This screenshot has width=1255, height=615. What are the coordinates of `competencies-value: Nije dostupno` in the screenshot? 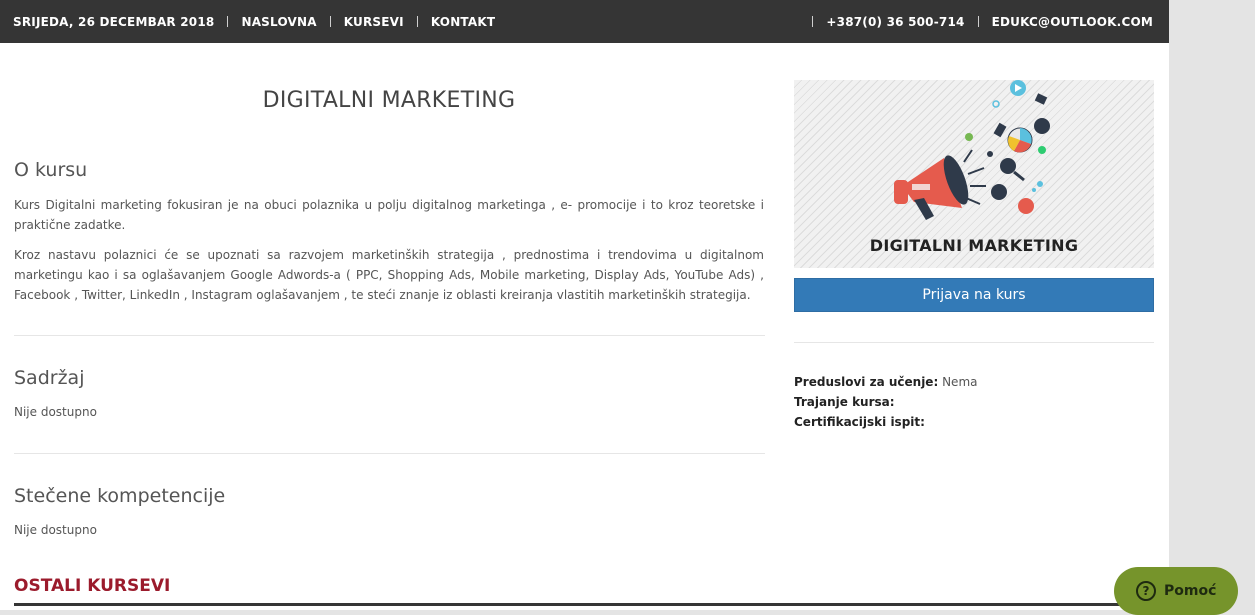 It's located at (55, 530).